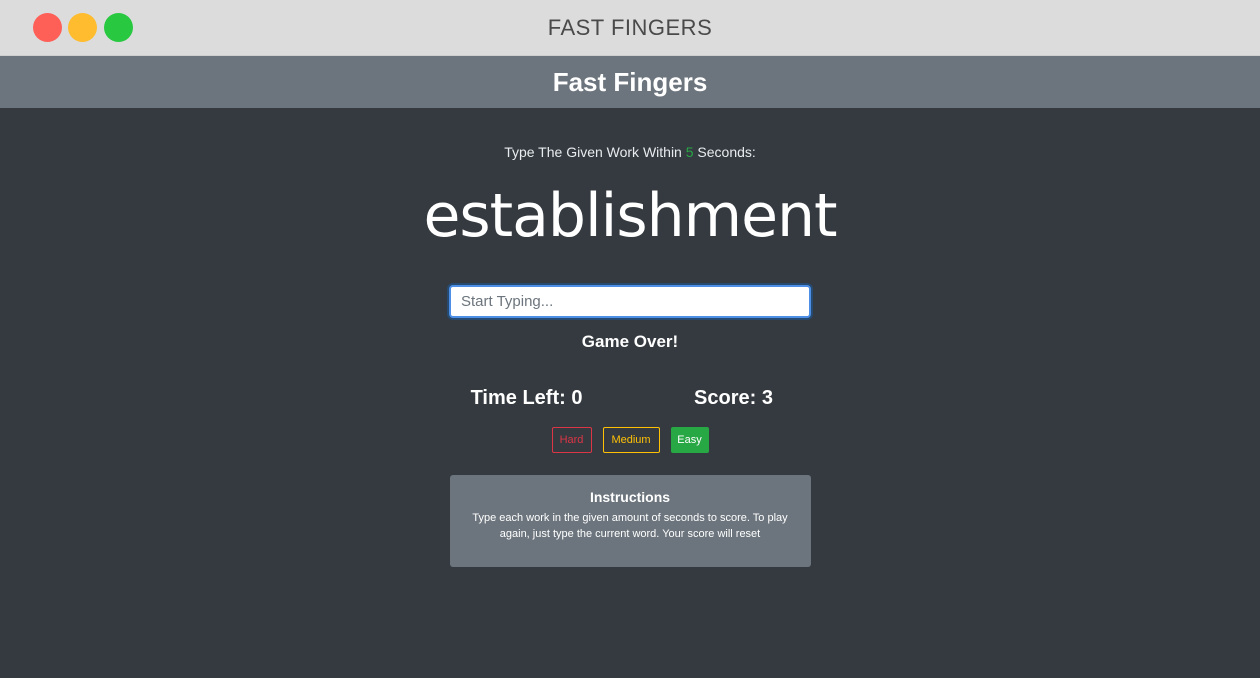 The height and width of the screenshot is (678, 1260). I want to click on input-wrapper, so click(630, 301).